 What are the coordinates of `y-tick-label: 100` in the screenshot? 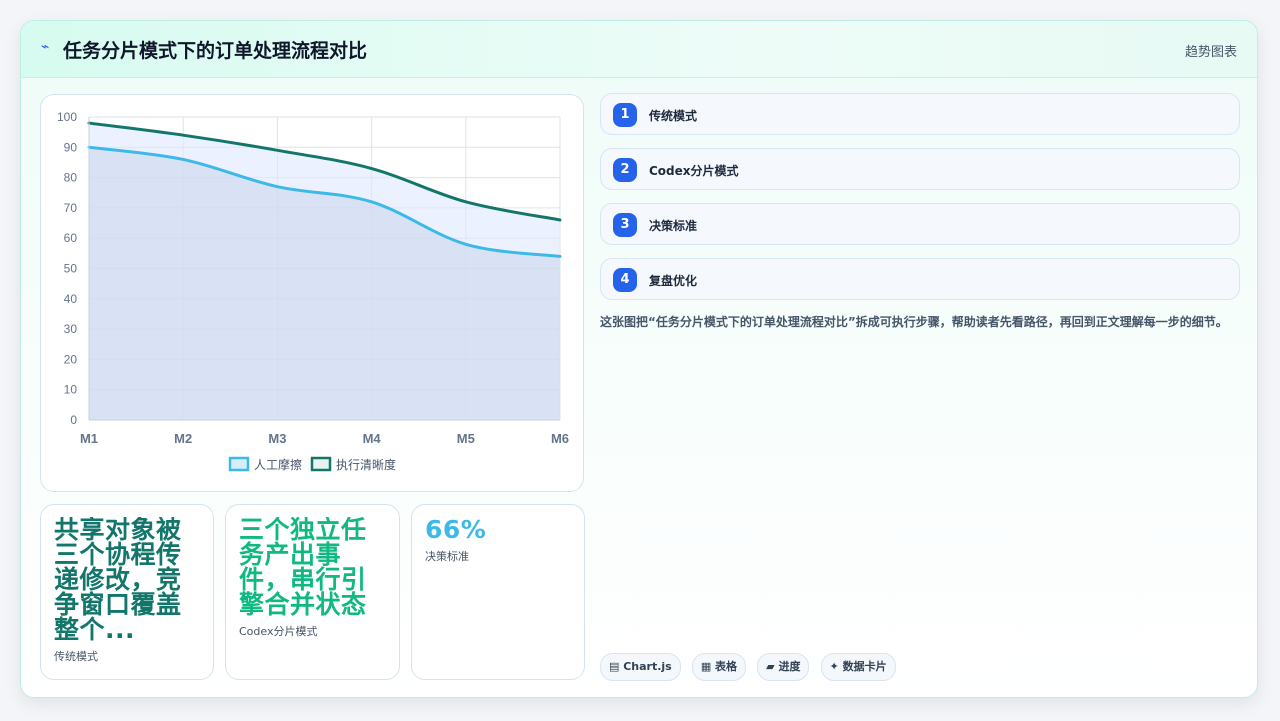 It's located at (67, 117).